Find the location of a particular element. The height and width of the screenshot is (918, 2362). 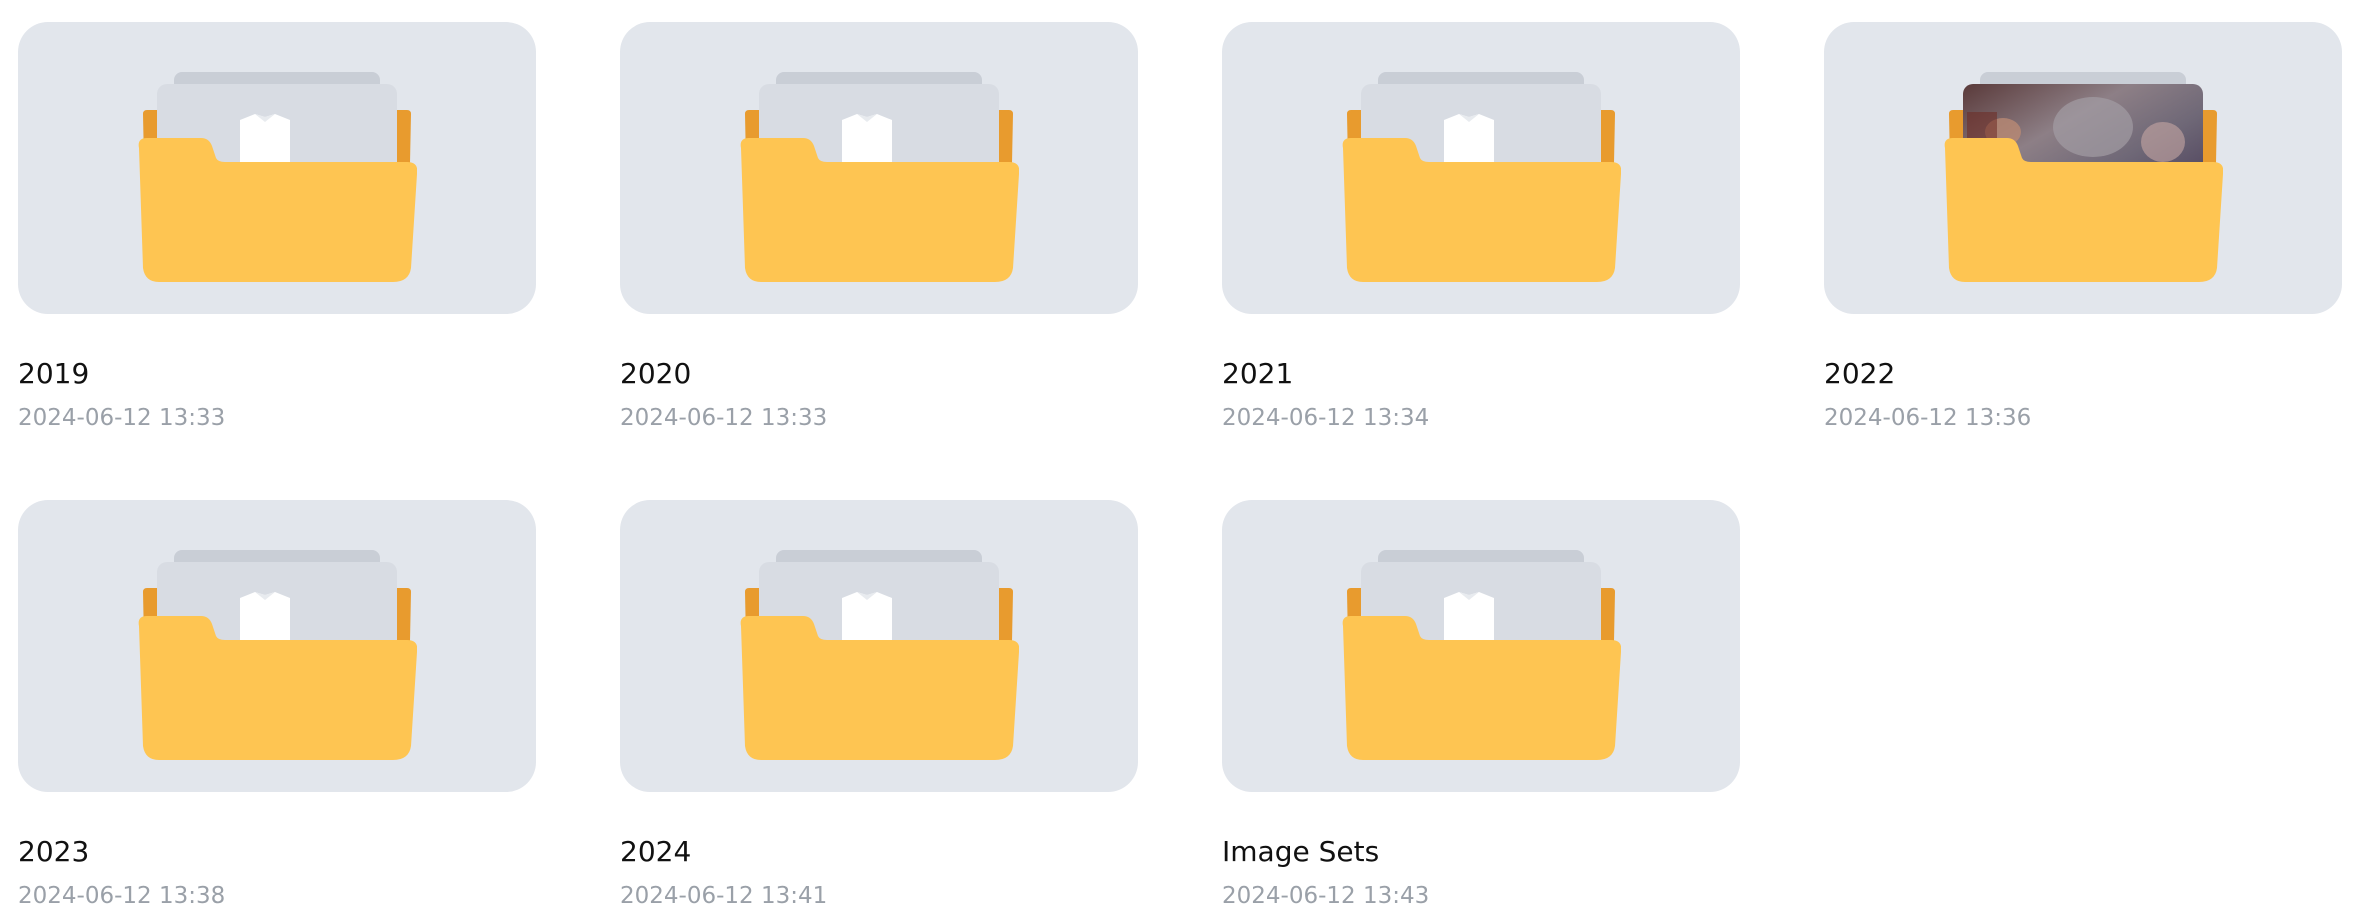

folder-card-2021: 2021 2024-06-12 13:34 is located at coordinates (1481, 232).